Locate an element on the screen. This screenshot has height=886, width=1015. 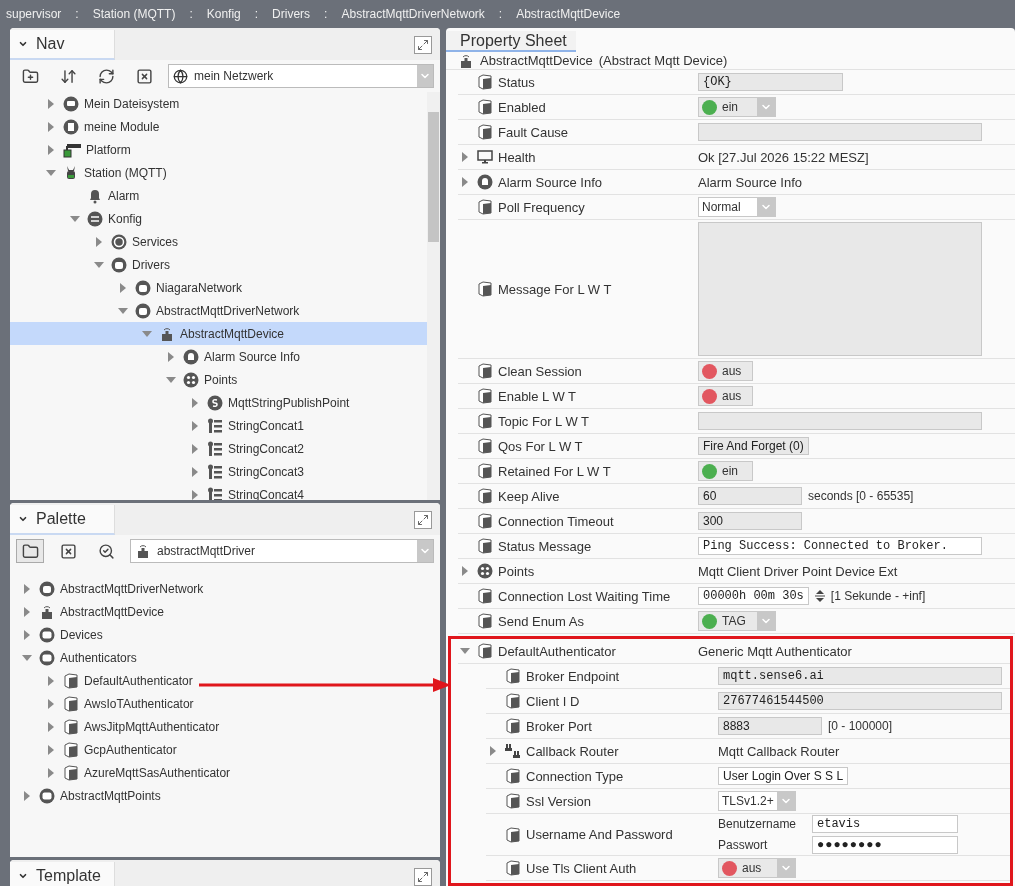
tree-item-label: NiagaraNetwork is located at coordinates (199, 287).